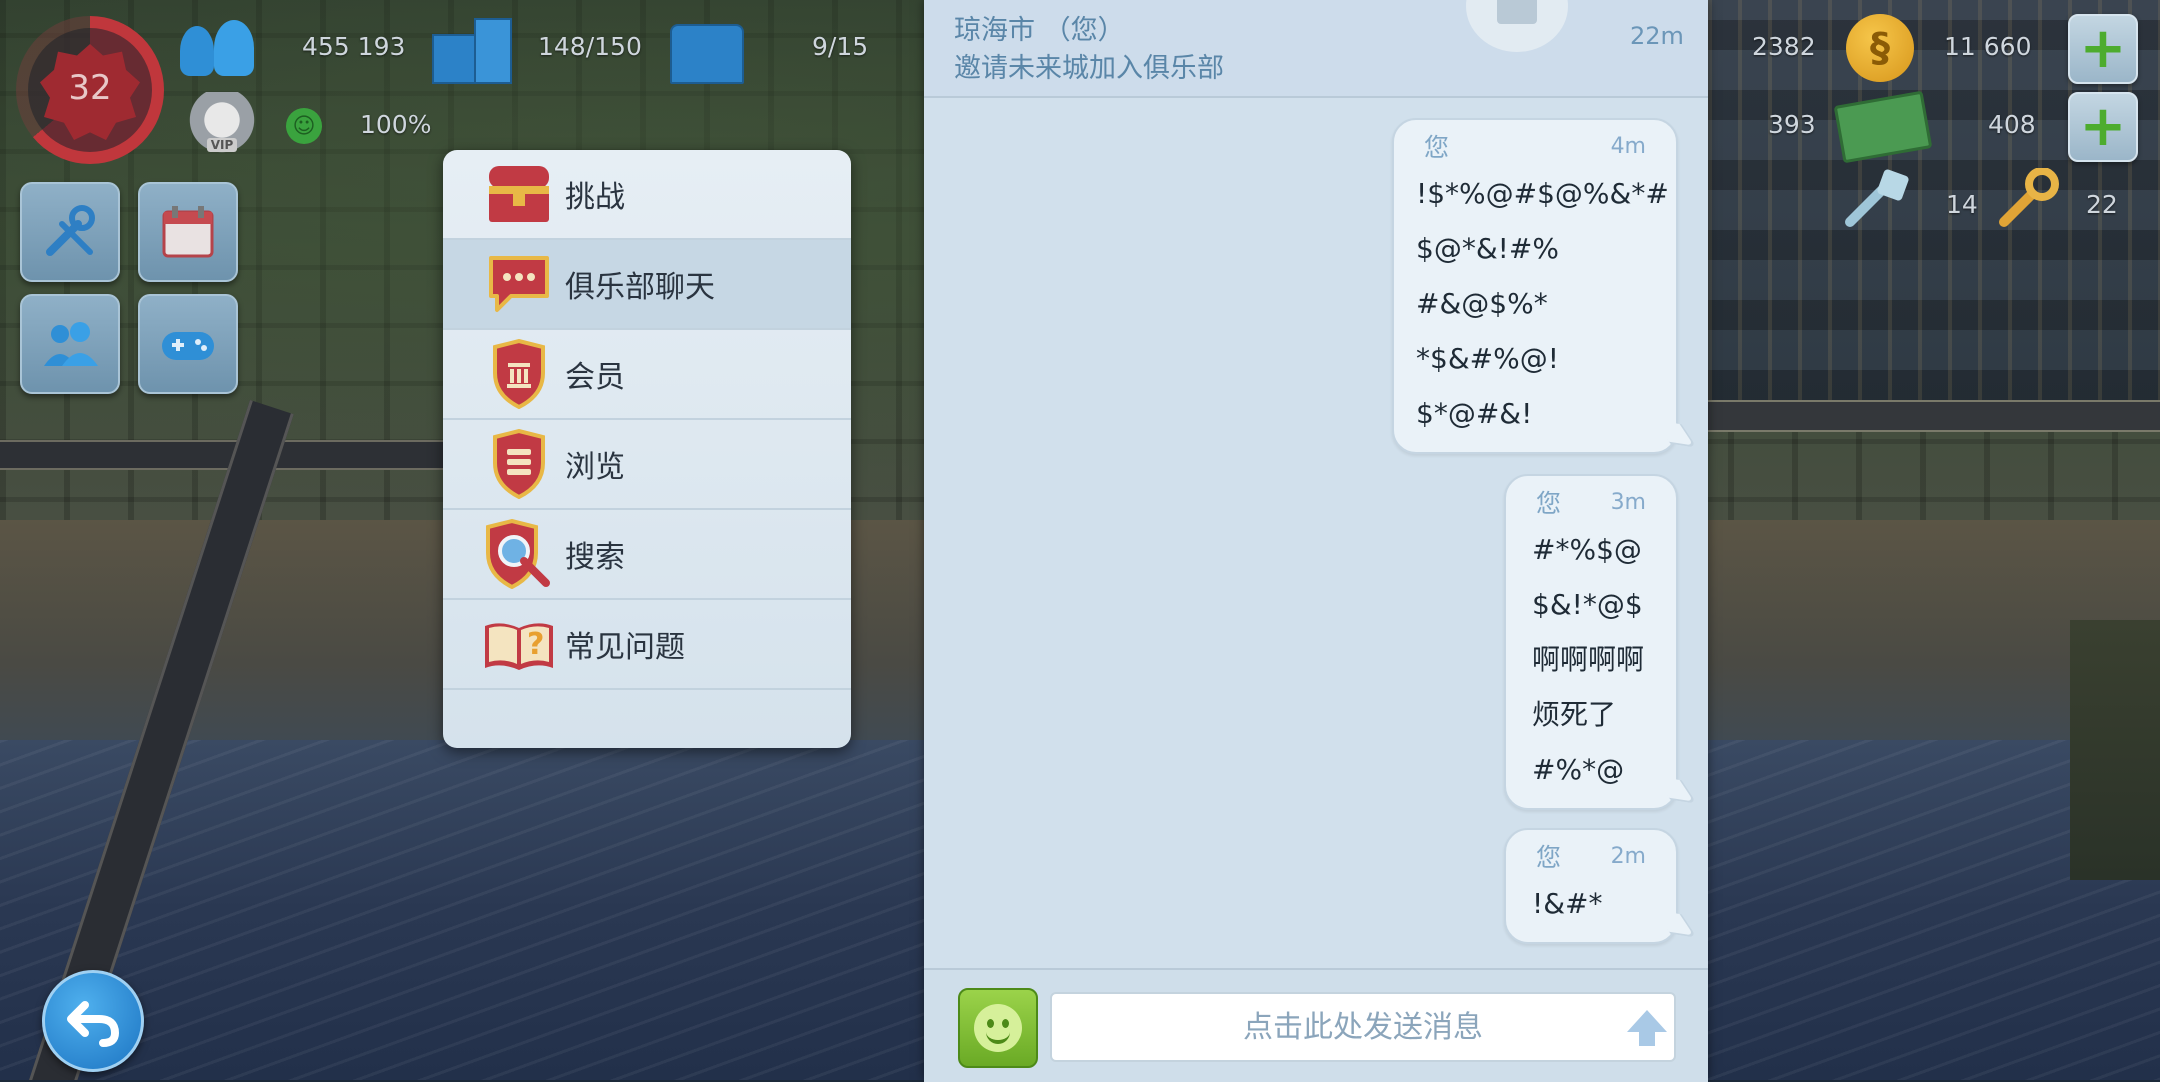  Describe the element at coordinates (1628, 502) in the screenshot. I see `message-time: 3m` at that location.